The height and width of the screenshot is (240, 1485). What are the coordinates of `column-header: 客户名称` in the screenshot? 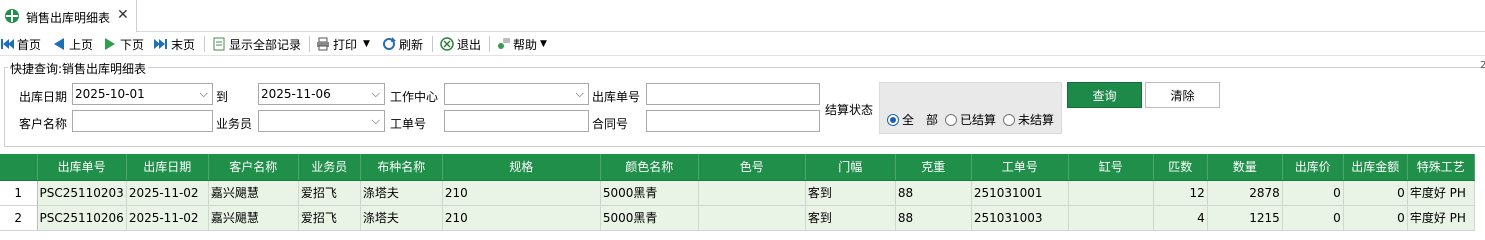 It's located at (253, 167).